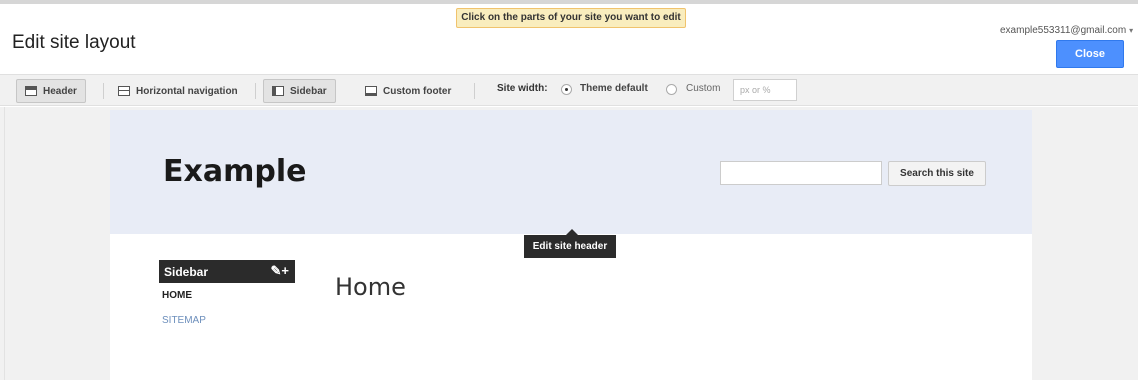 The width and height of the screenshot is (1138, 380). I want to click on header-layout-icon, so click(31, 91).